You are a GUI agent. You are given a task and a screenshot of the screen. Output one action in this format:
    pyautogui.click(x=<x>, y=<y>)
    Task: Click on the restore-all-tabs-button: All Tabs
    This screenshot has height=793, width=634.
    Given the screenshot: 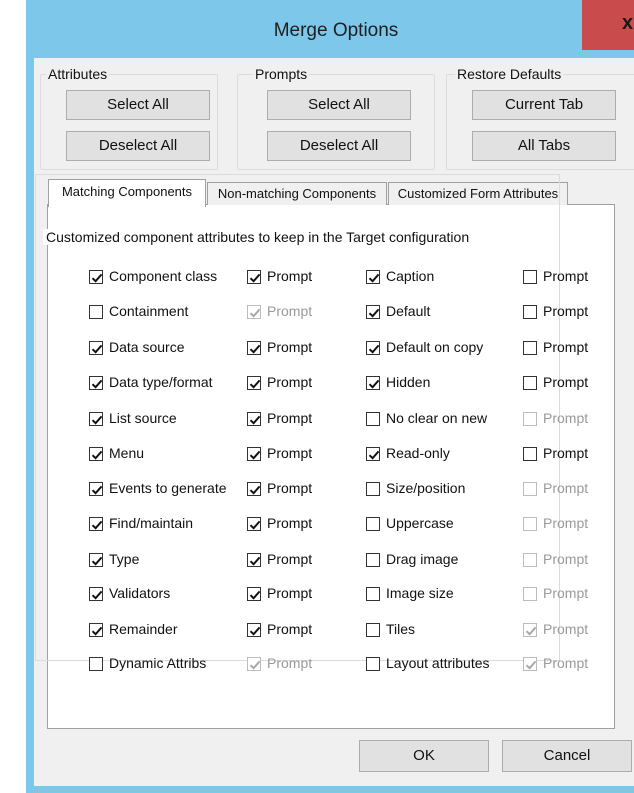 What is the action you would take?
    pyautogui.click(x=544, y=146)
    